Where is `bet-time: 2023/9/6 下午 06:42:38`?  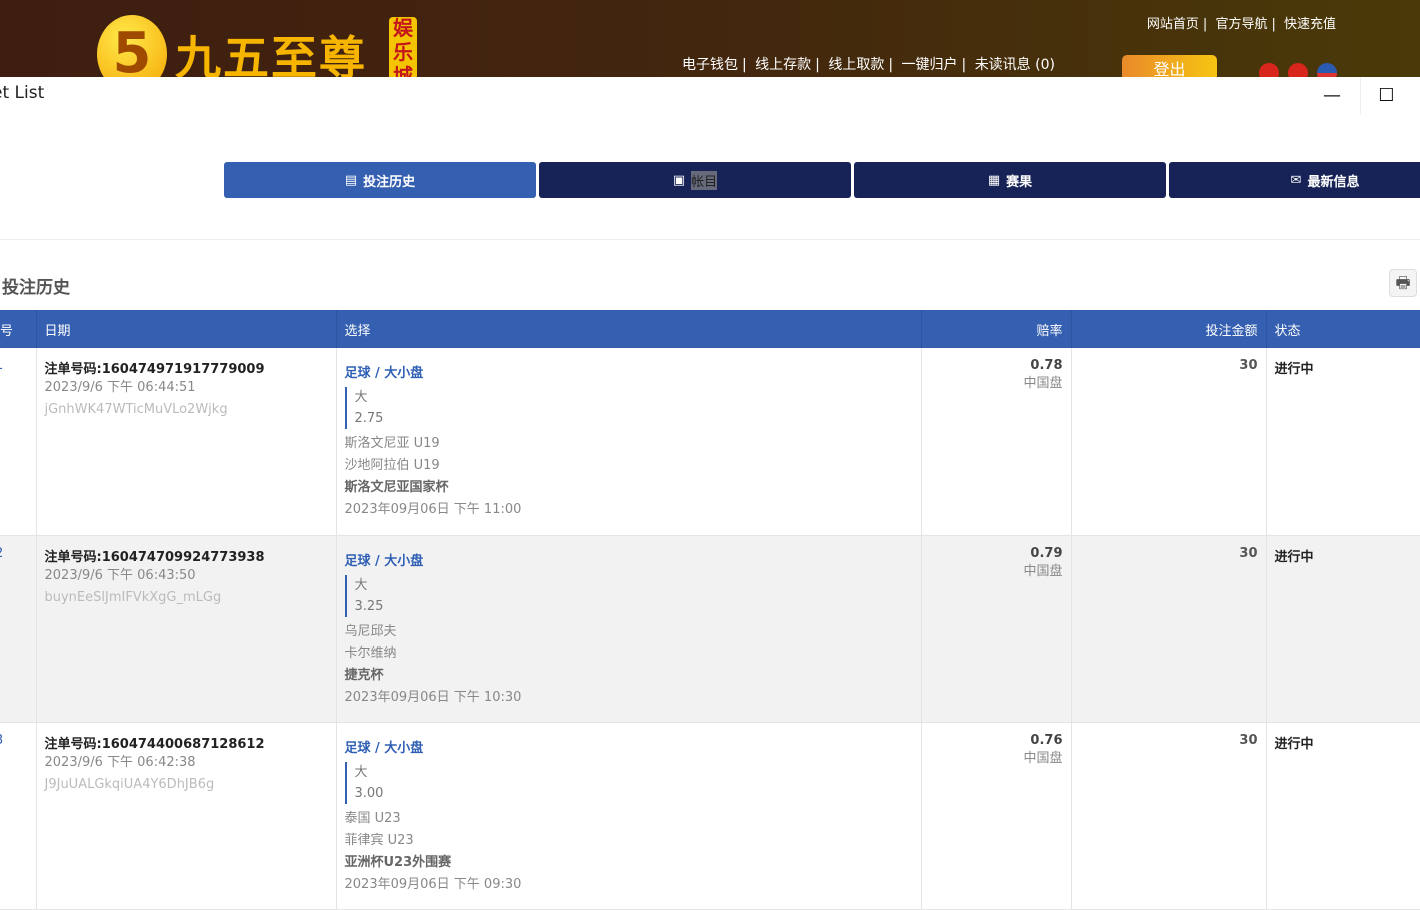 bet-time: 2023/9/6 下午 06:42:38 is located at coordinates (120, 762).